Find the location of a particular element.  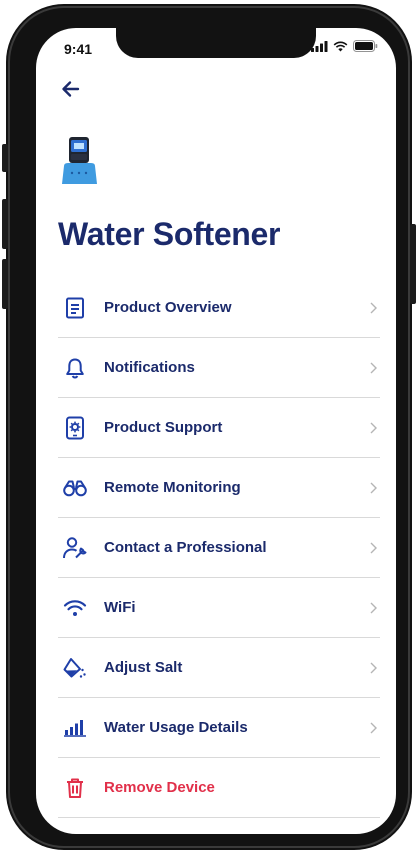

plumber-icon is located at coordinates (75, 548).